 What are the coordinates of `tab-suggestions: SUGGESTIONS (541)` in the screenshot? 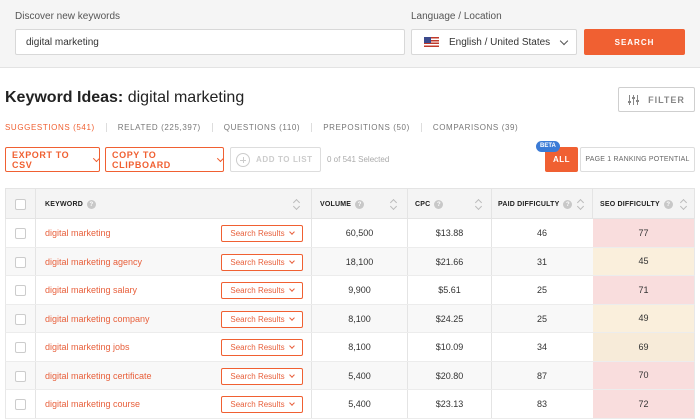 It's located at (50, 127).